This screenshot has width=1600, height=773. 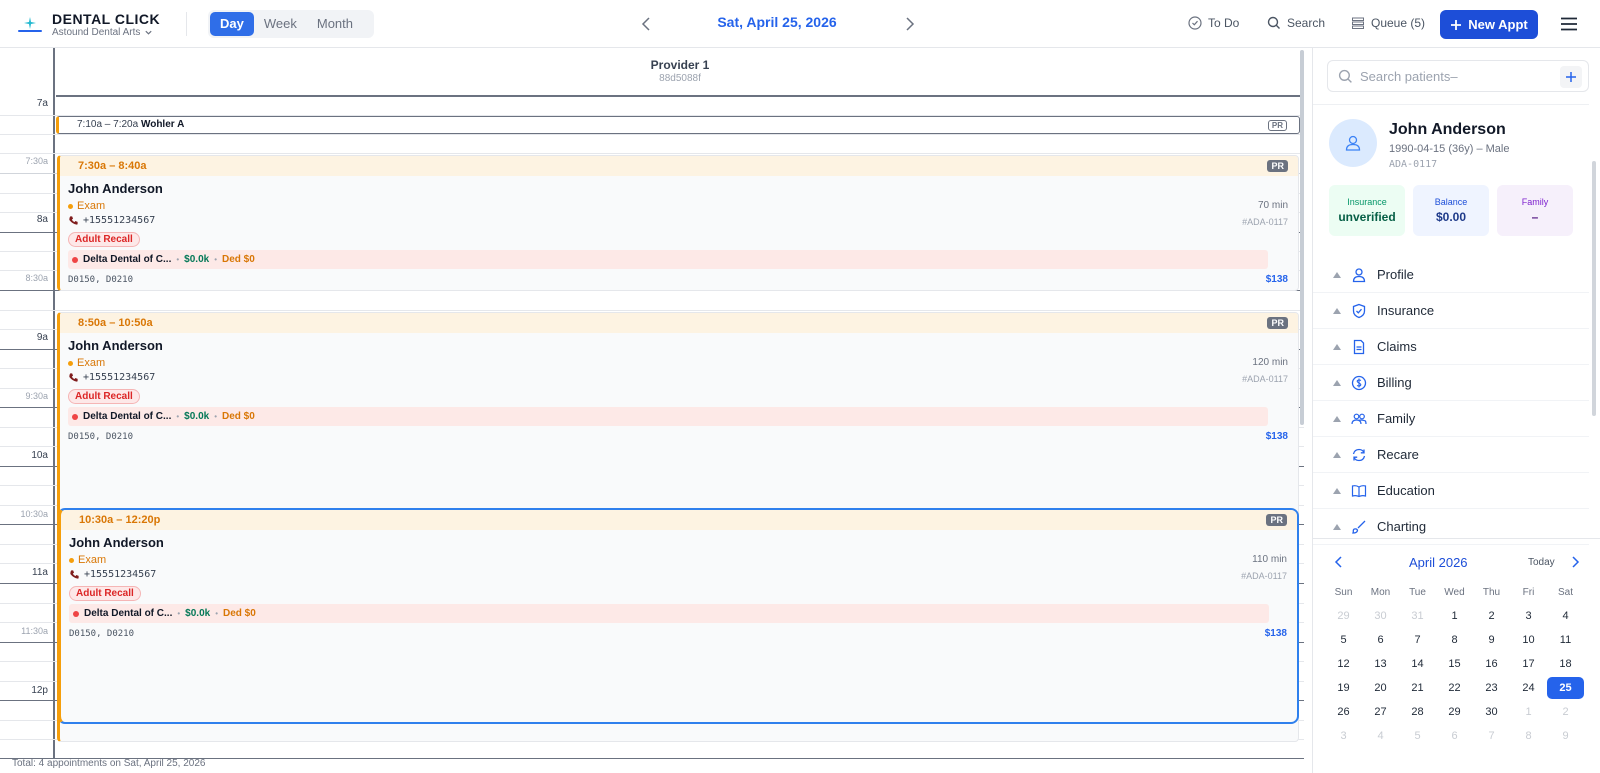 I want to click on calendar-day: 23, so click(x=1491, y=688).